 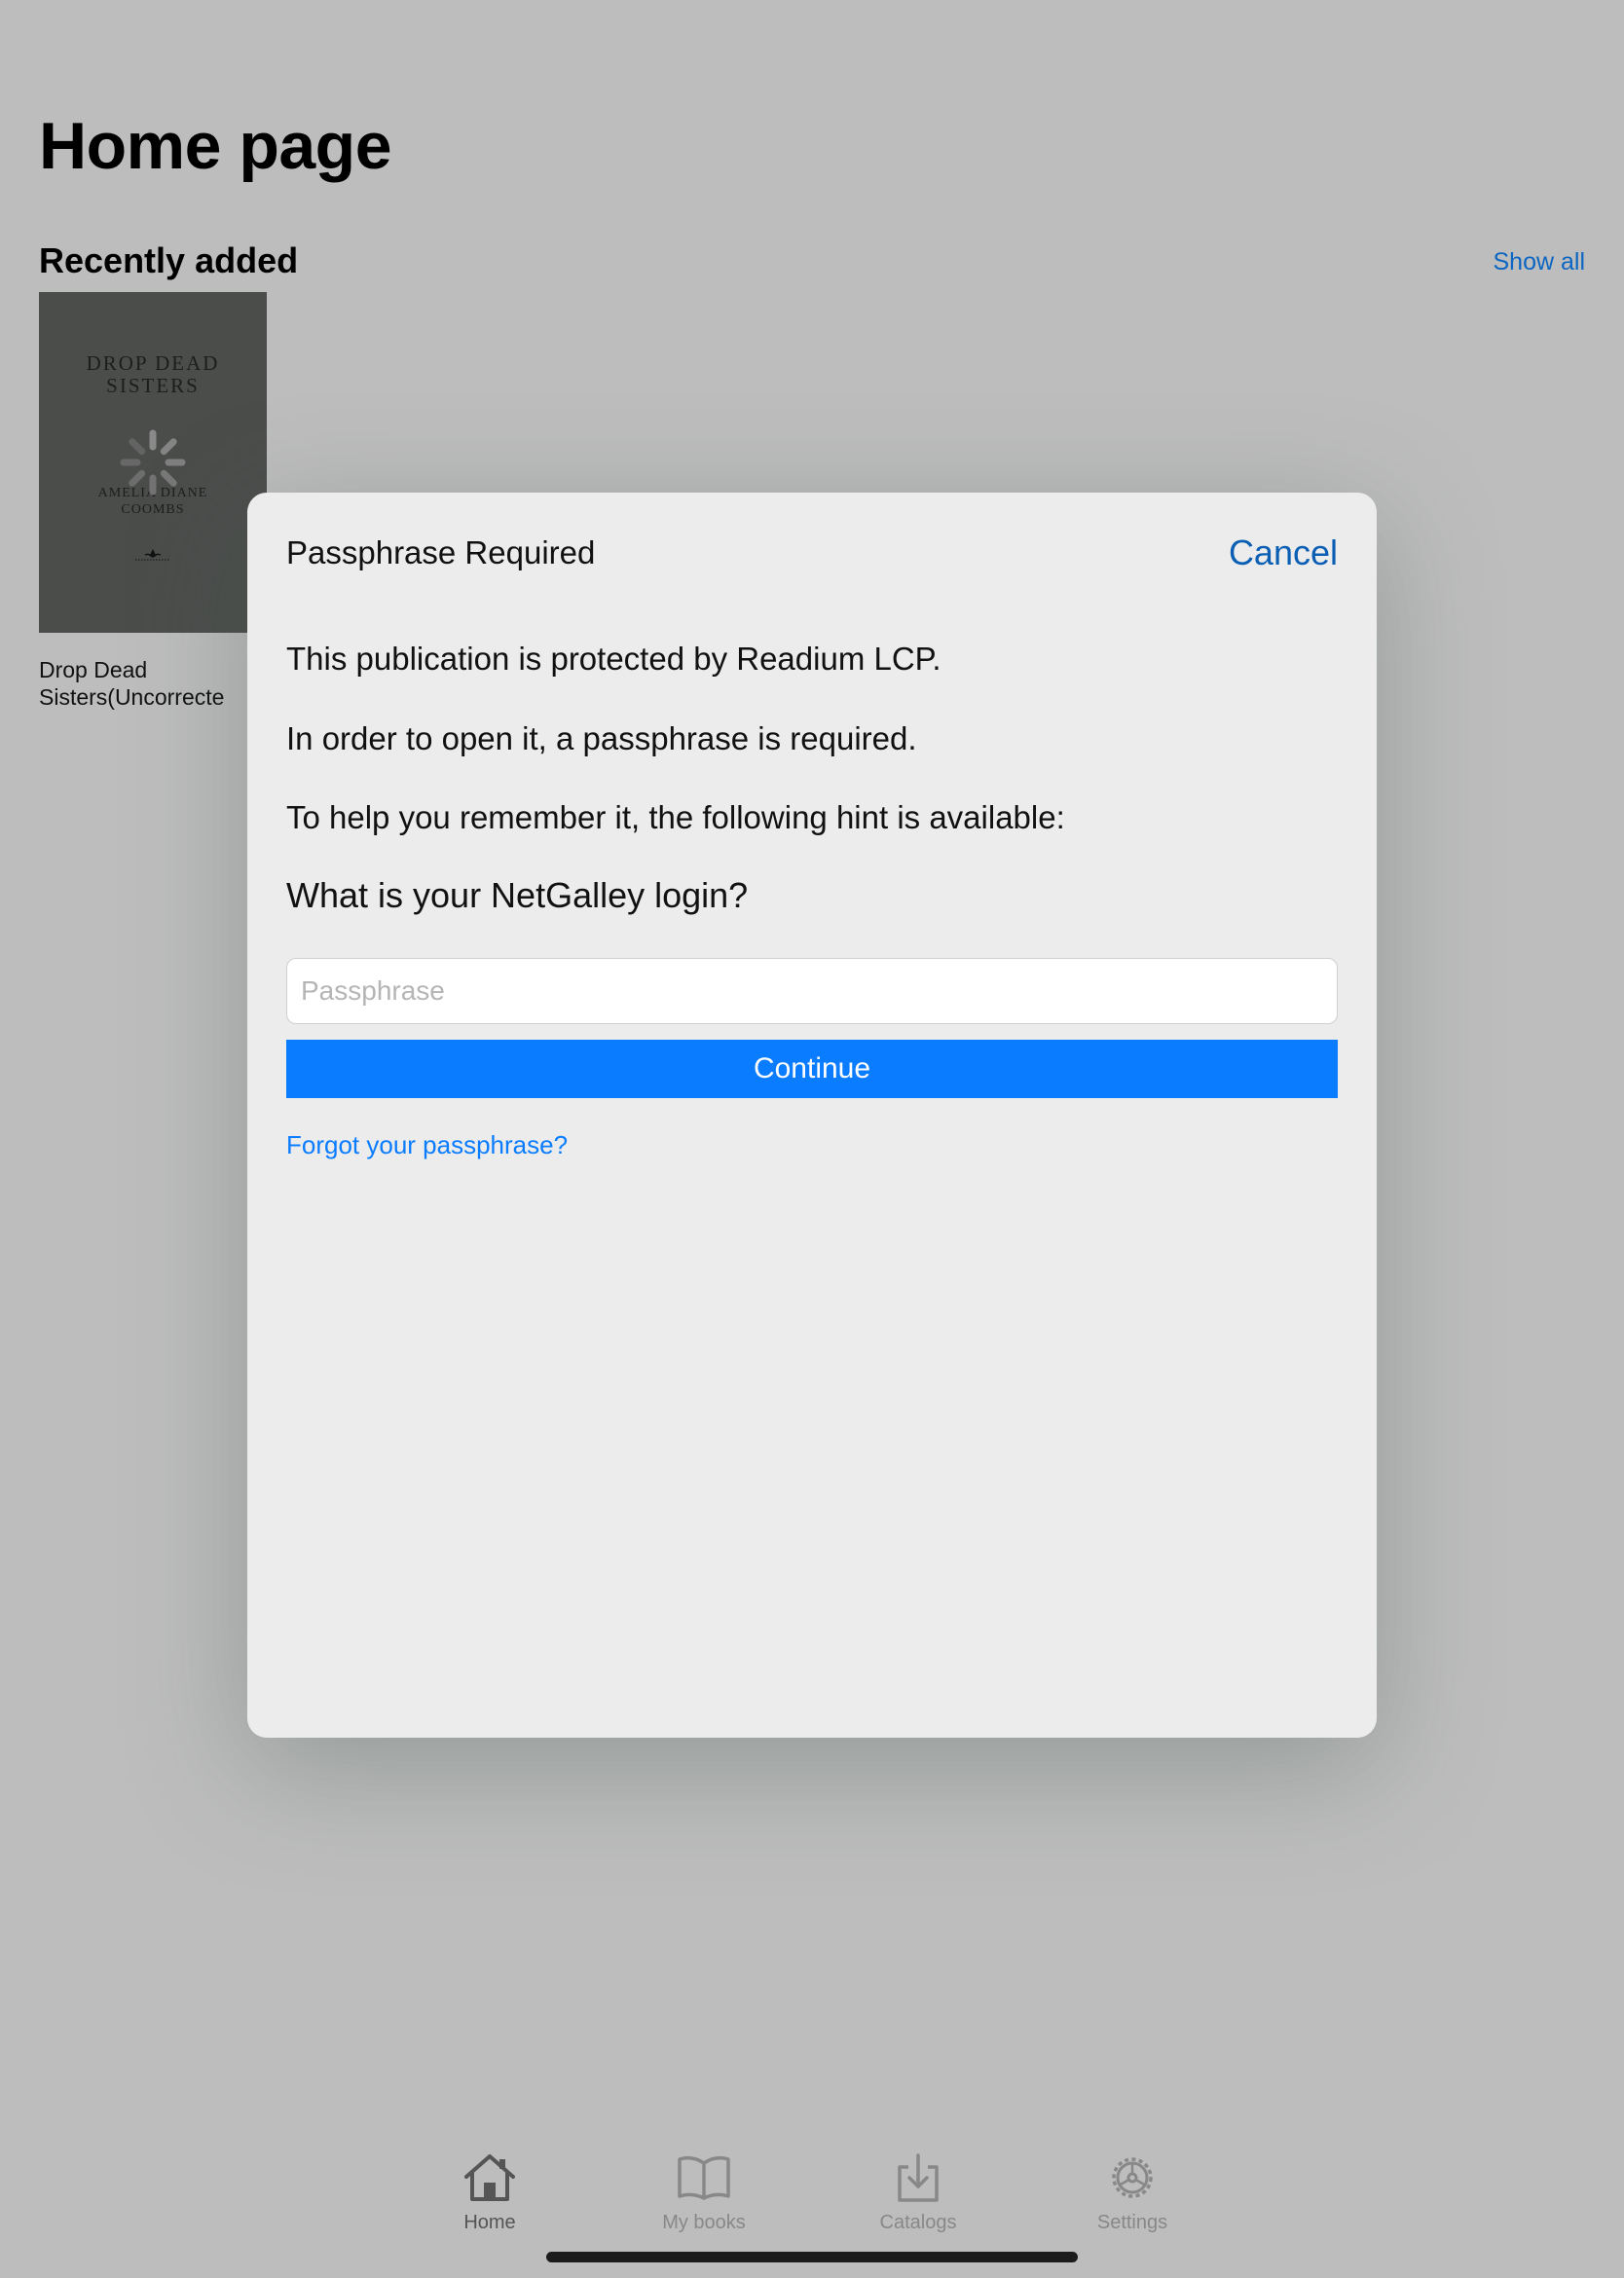 What do you see at coordinates (1132, 2222) in the screenshot?
I see `tab-label: Settings` at bounding box center [1132, 2222].